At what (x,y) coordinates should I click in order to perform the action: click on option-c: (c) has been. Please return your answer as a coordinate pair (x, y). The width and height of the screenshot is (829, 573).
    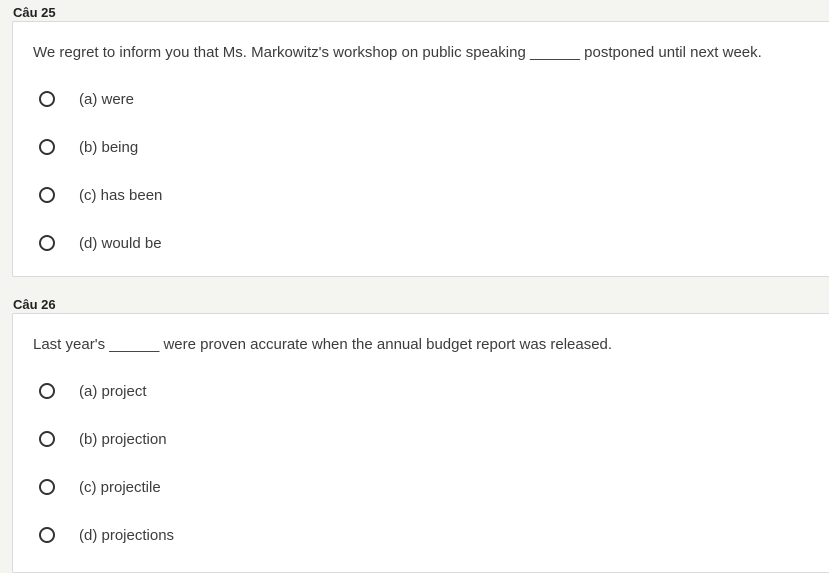
    Looking at the image, I should click on (100, 195).